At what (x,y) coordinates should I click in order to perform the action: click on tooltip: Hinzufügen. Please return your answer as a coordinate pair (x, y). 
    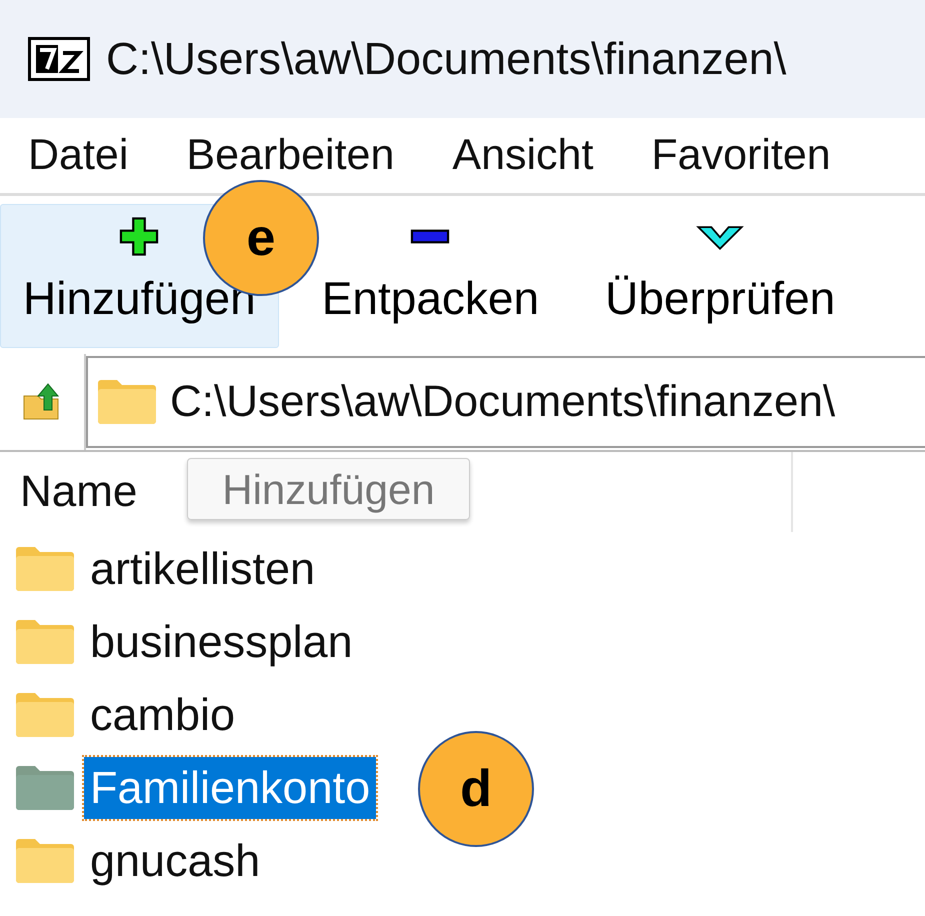
    Looking at the image, I should click on (328, 489).